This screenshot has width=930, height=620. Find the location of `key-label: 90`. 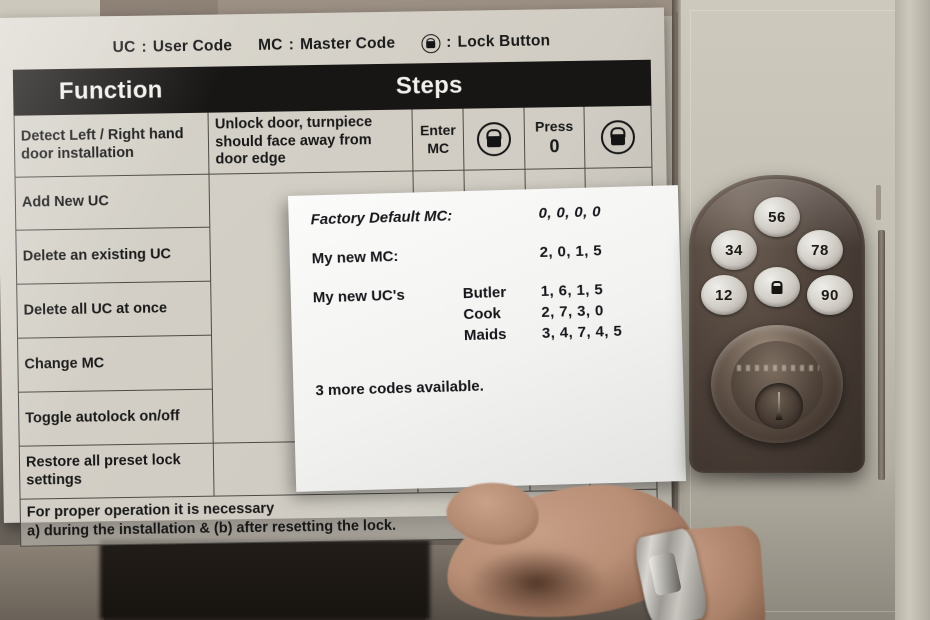

key-label: 90 is located at coordinates (830, 295).